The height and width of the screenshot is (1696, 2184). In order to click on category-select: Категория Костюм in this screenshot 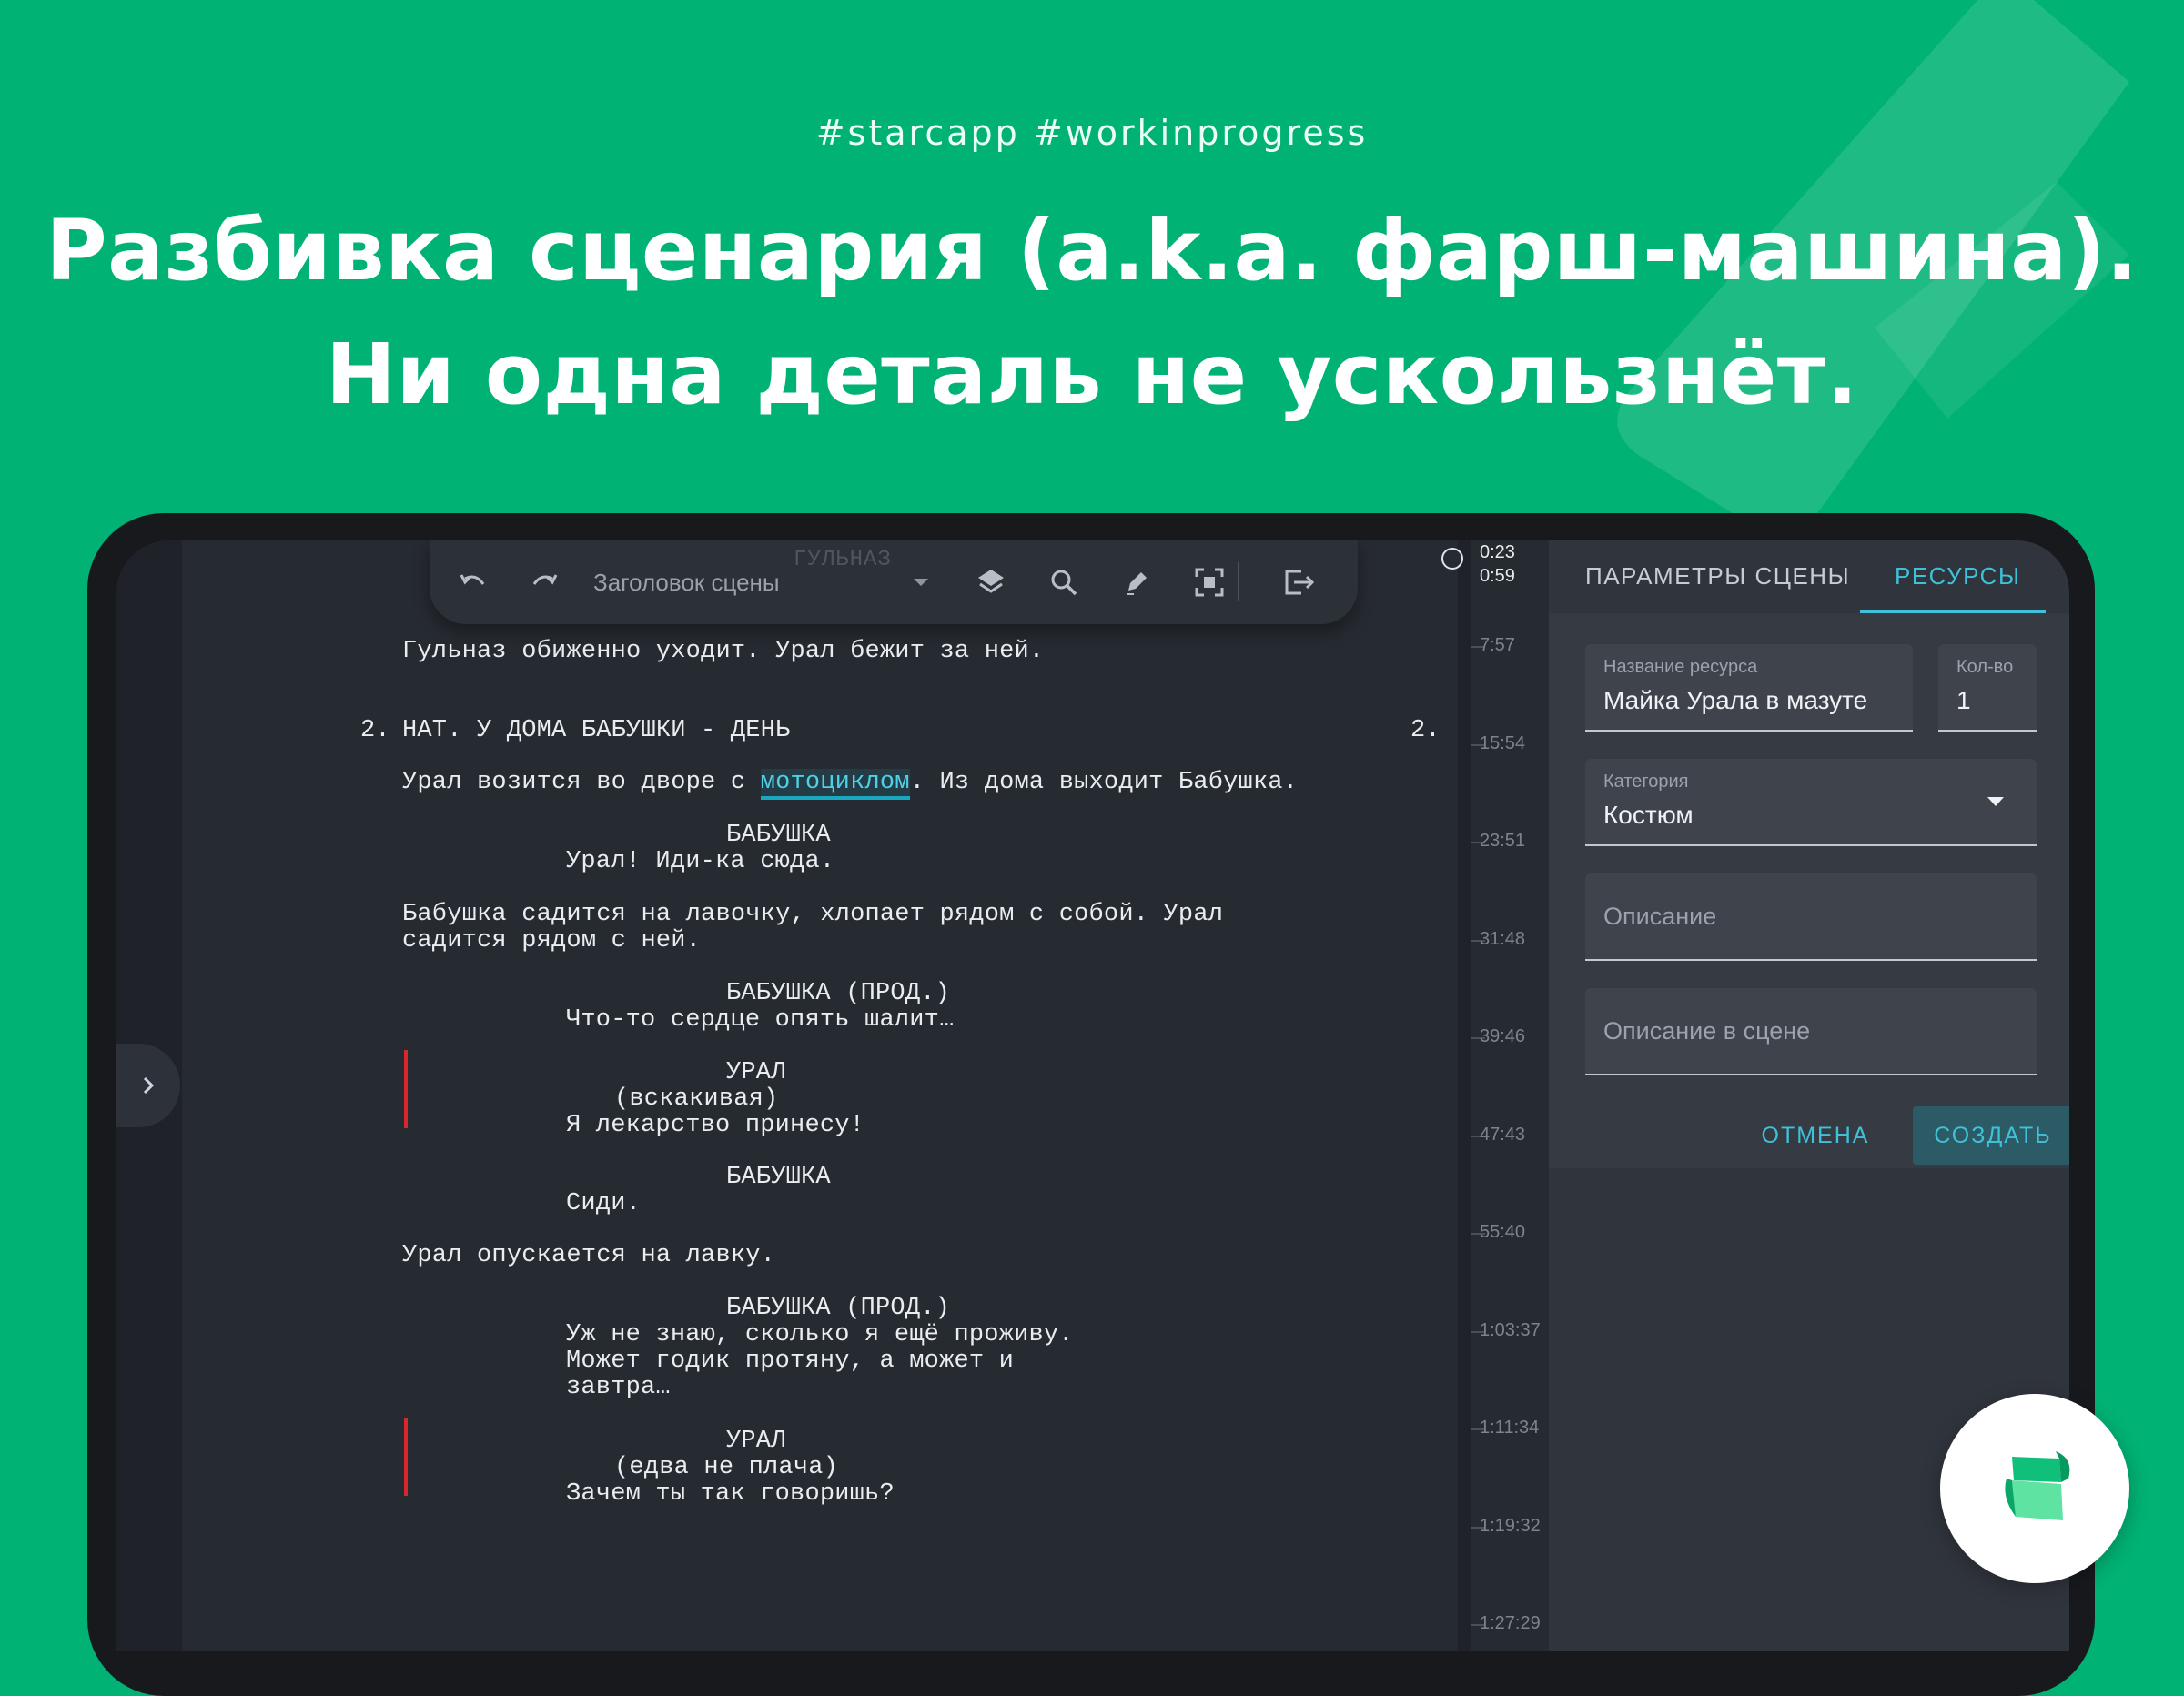, I will do `click(1811, 802)`.